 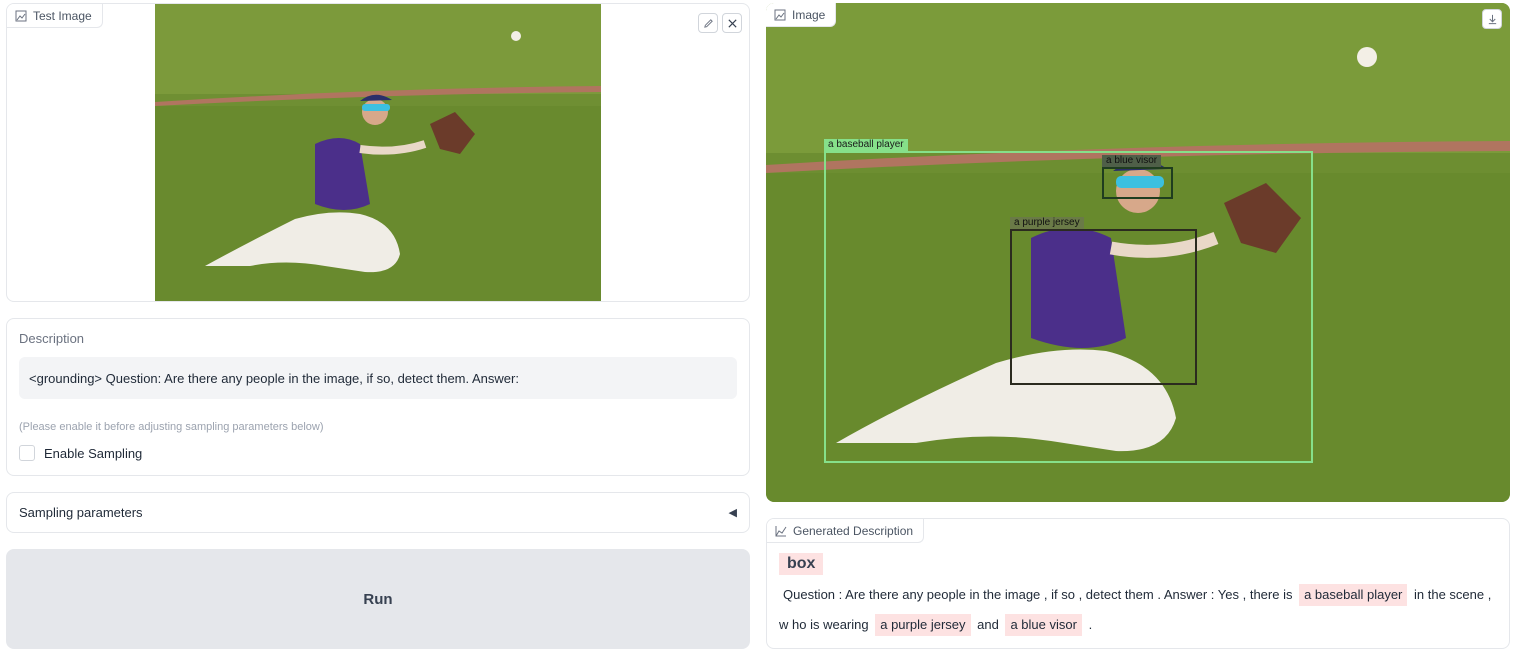 What do you see at coordinates (27, 453) in the screenshot?
I see `enable-sampling-checkbox` at bounding box center [27, 453].